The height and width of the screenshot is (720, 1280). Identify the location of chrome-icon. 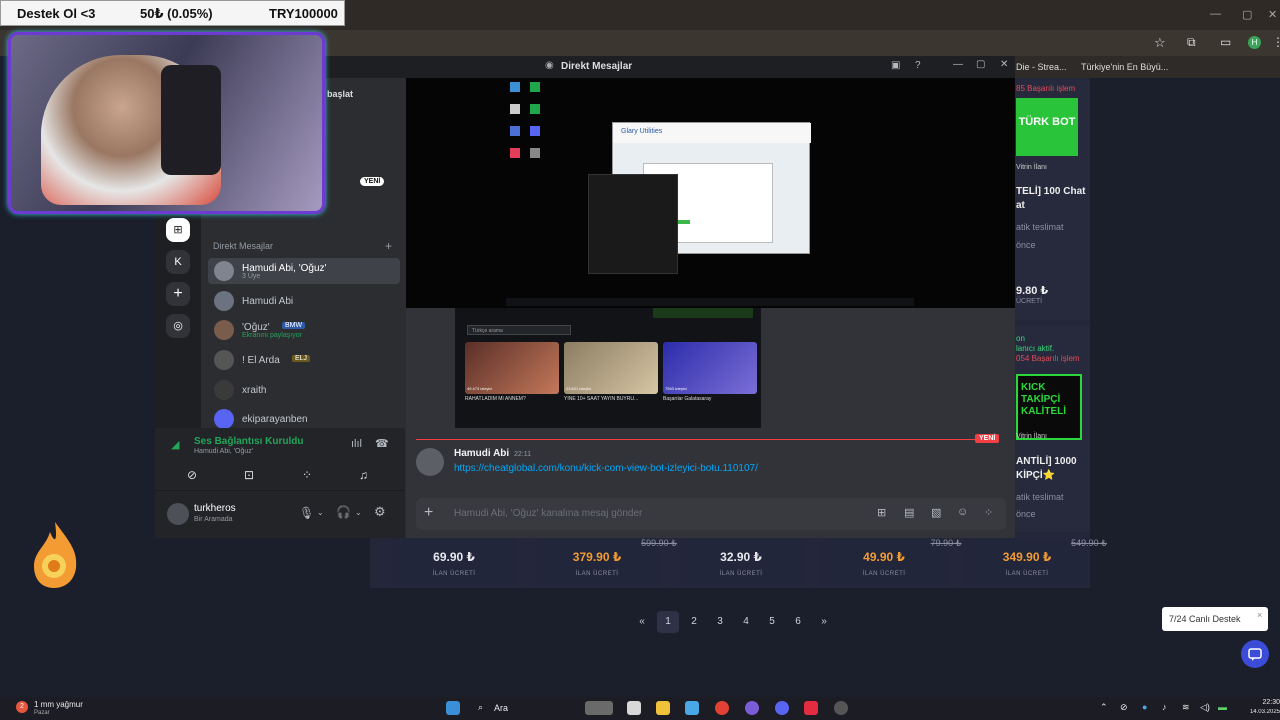
(722, 708).